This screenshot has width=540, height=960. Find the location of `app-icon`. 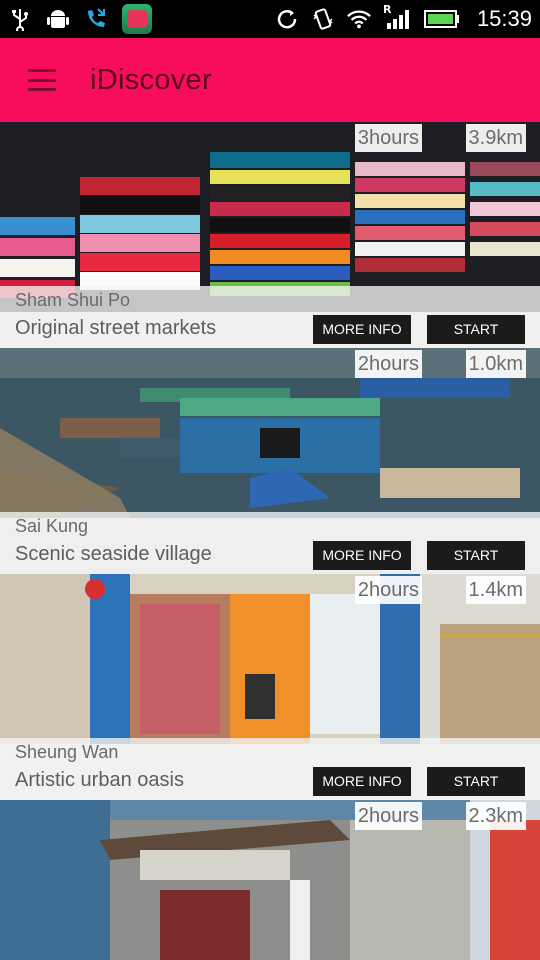

app-icon is located at coordinates (137, 19).